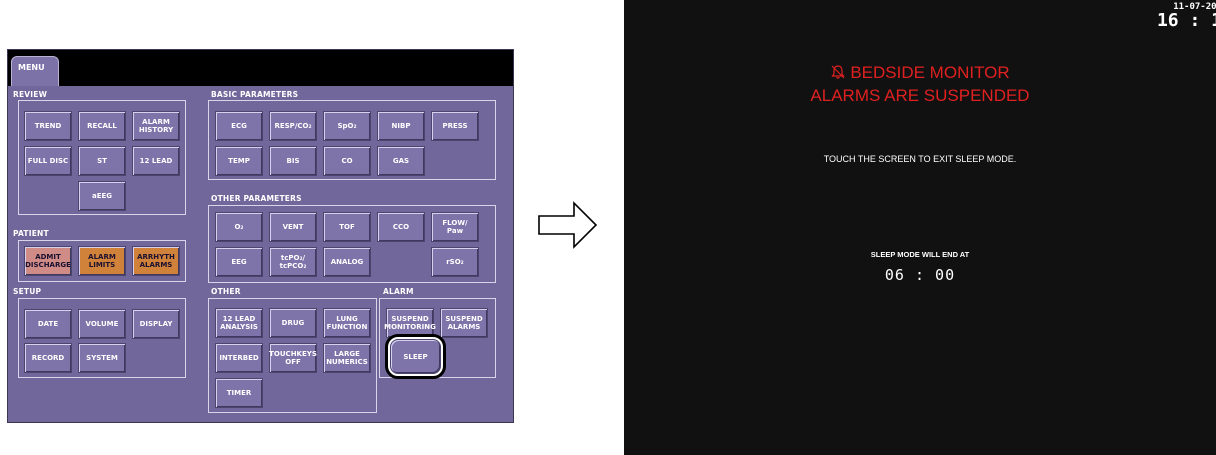  What do you see at coordinates (48, 126) in the screenshot?
I see `trend-button: TREND` at bounding box center [48, 126].